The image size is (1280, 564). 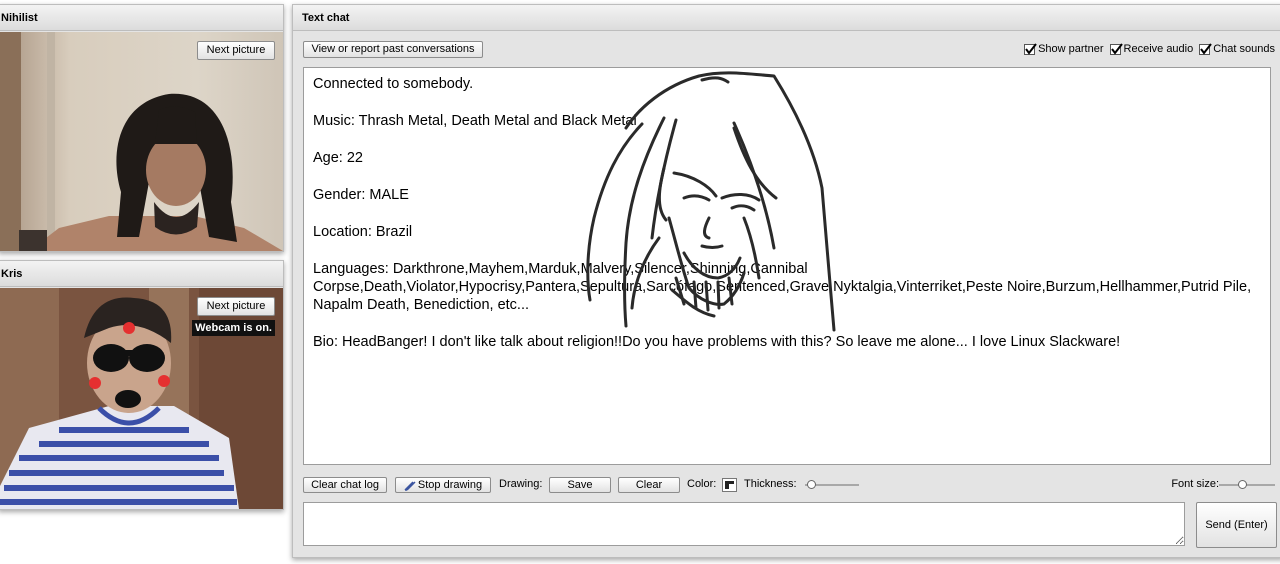 I want to click on show-partner-checkbox, so click(x=1030, y=48).